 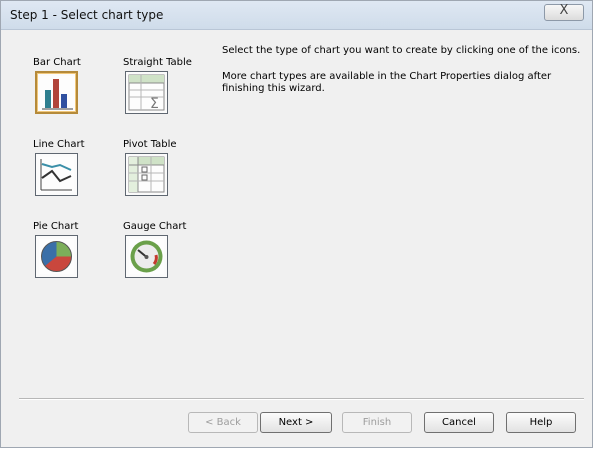 I want to click on chart-option-bar: Bar Chart, so click(x=74, y=93).